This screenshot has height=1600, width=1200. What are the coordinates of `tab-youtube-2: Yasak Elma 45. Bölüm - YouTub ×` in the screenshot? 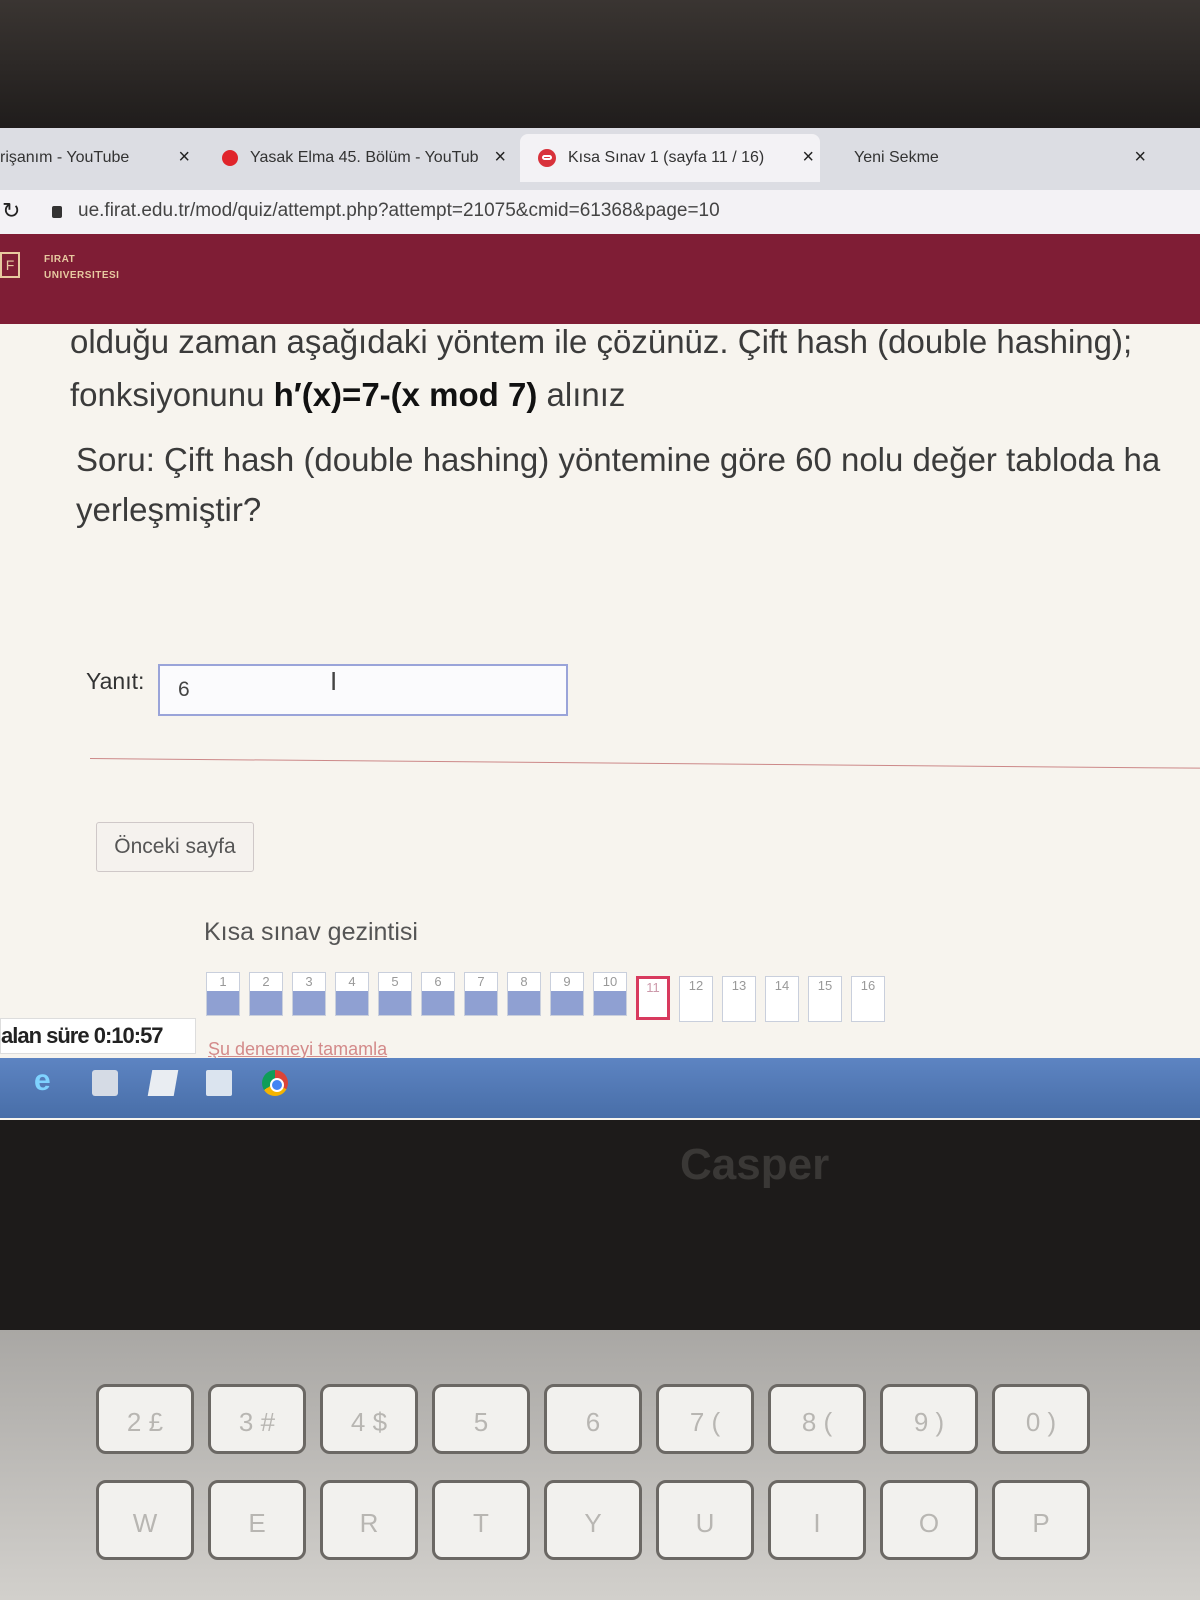 It's located at (367, 158).